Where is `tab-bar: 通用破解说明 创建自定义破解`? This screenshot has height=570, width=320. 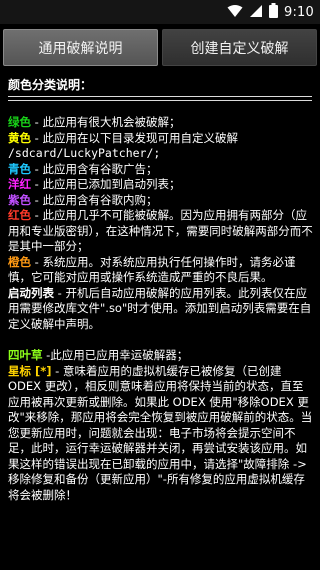
tab-bar: 通用破解说明 创建自定义破解 is located at coordinates (160, 48).